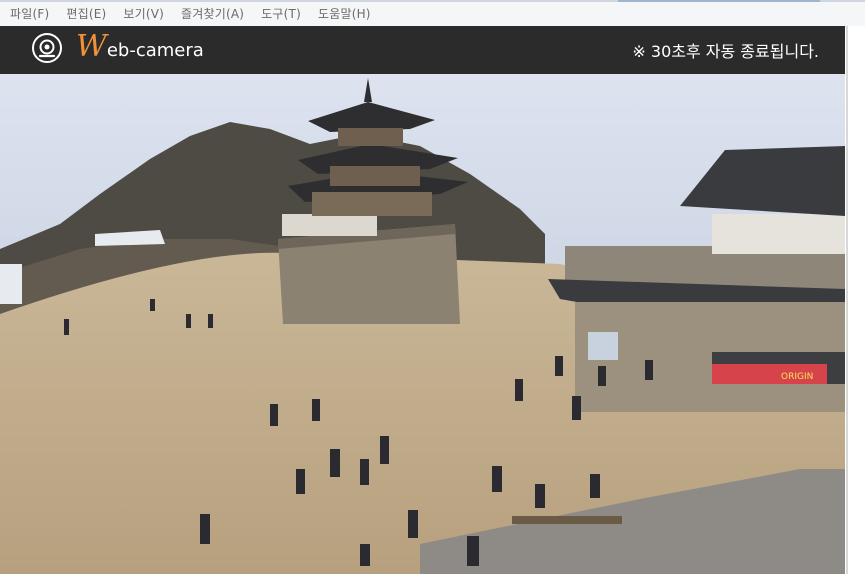 The image size is (865, 586). I want to click on menu-view: 보기(V), so click(143, 13).